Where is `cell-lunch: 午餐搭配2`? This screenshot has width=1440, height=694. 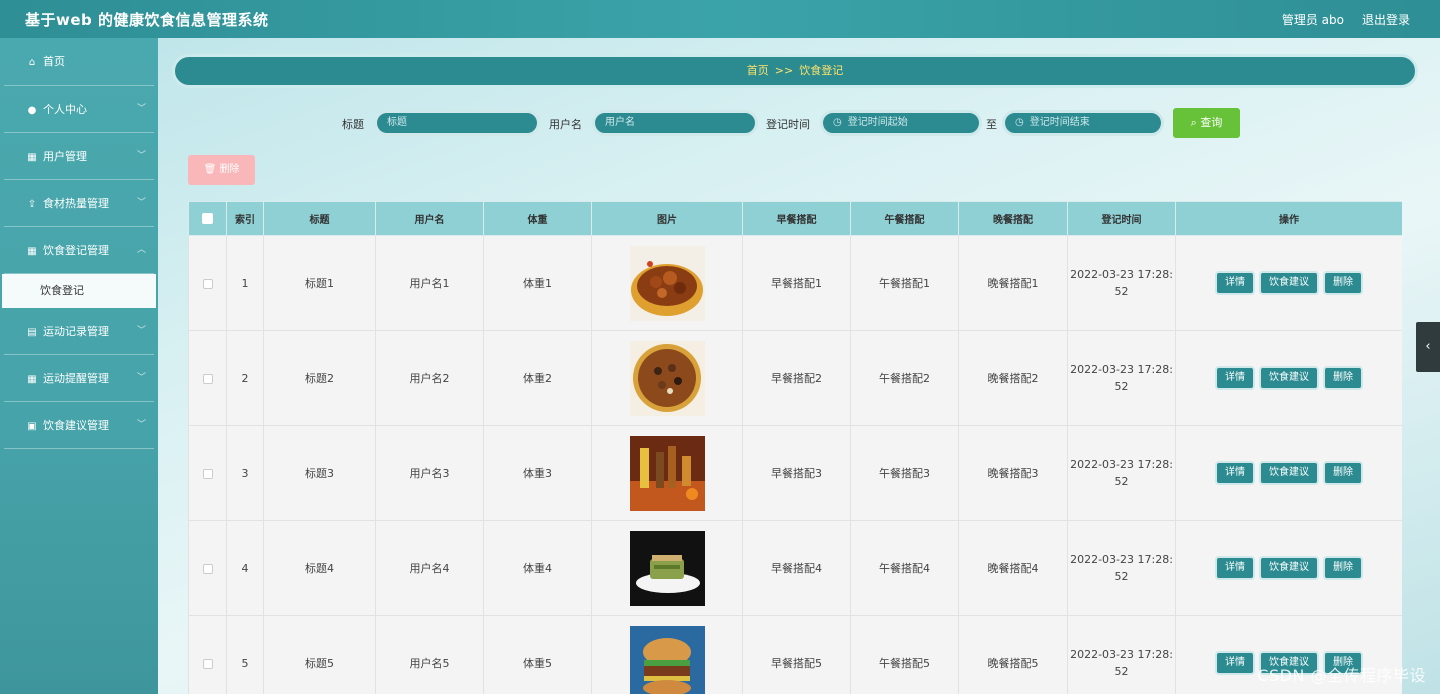 cell-lunch: 午餐搭配2 is located at coordinates (904, 378).